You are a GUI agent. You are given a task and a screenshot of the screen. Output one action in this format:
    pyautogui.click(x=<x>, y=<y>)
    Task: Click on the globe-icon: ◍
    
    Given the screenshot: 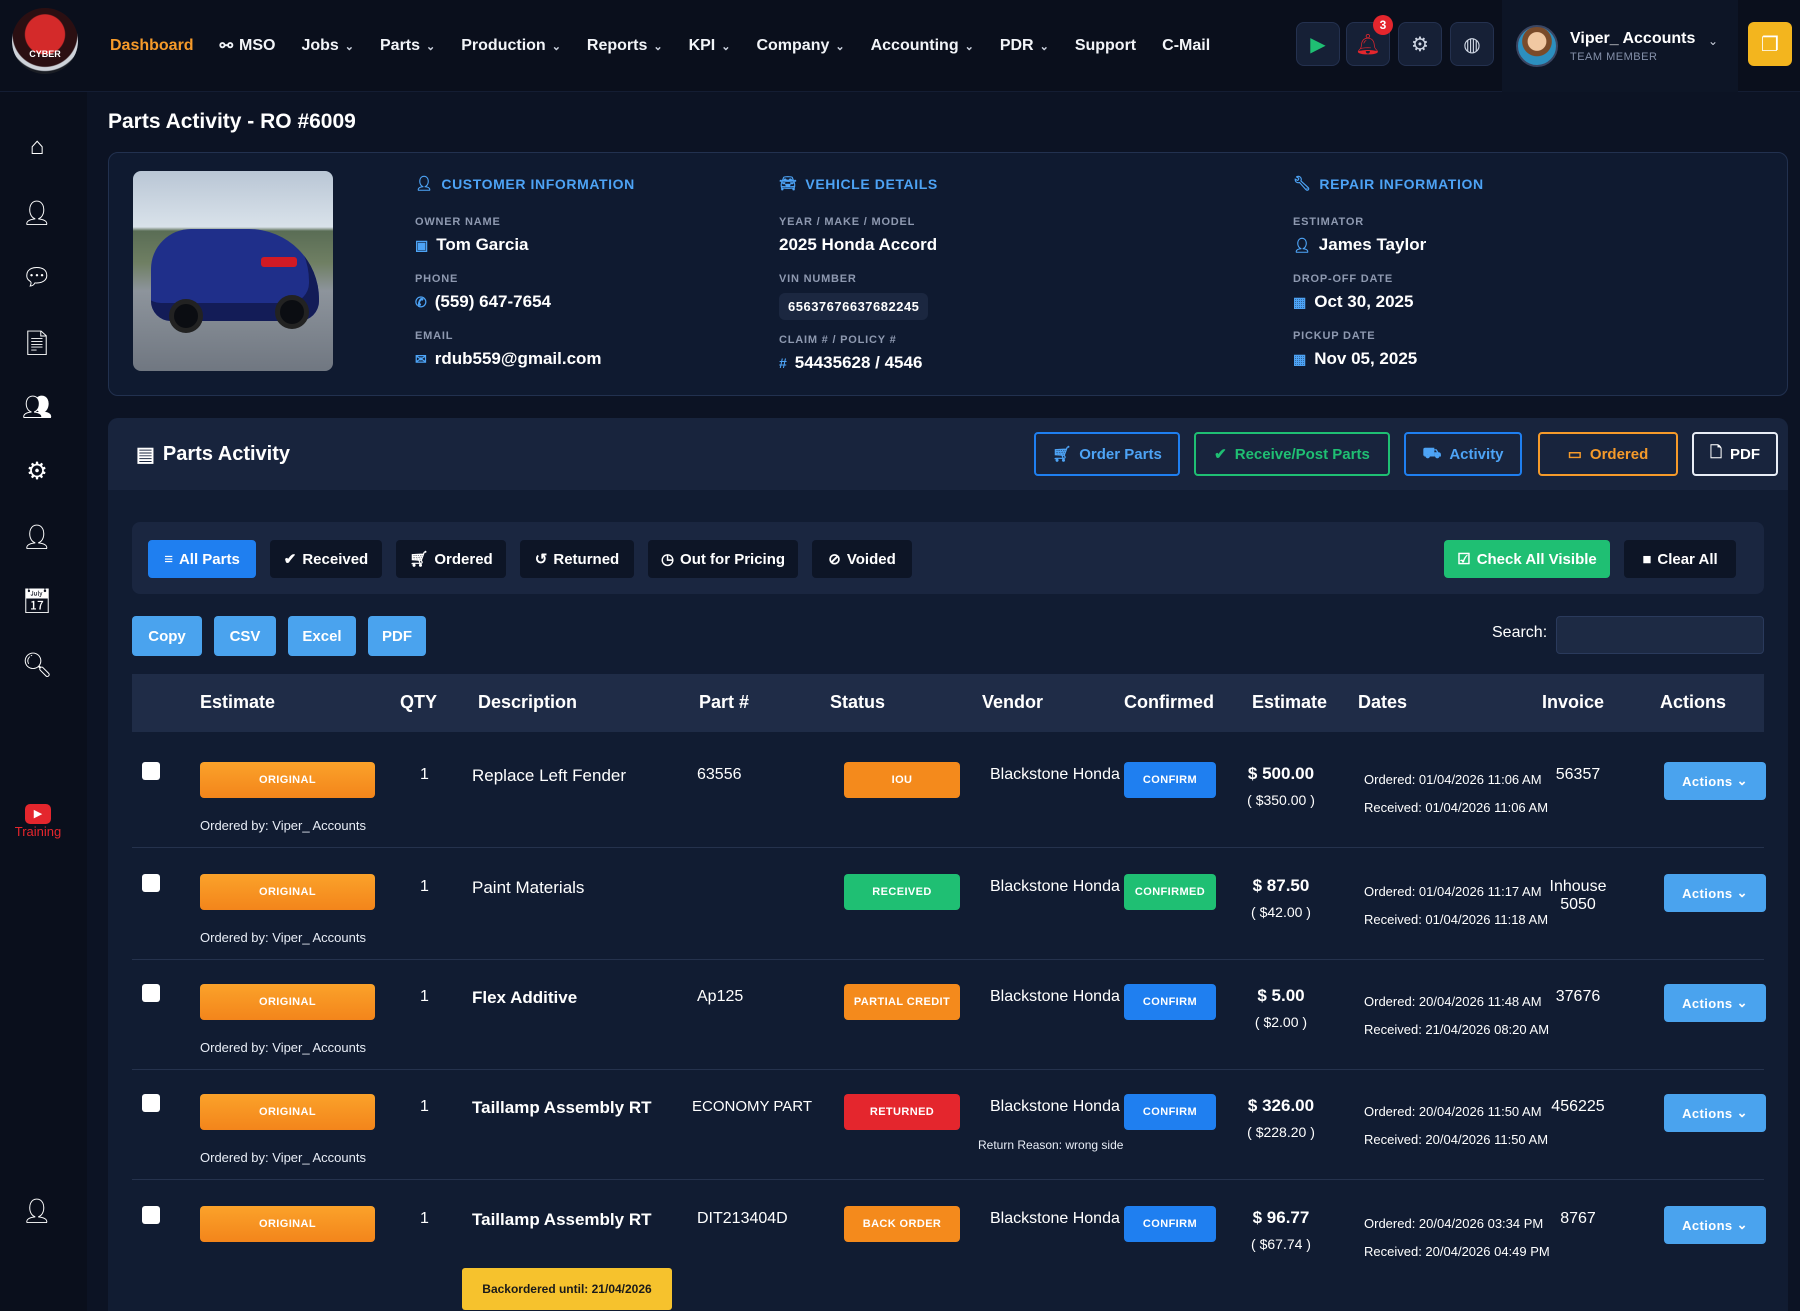 What is the action you would take?
    pyautogui.click(x=1472, y=44)
    